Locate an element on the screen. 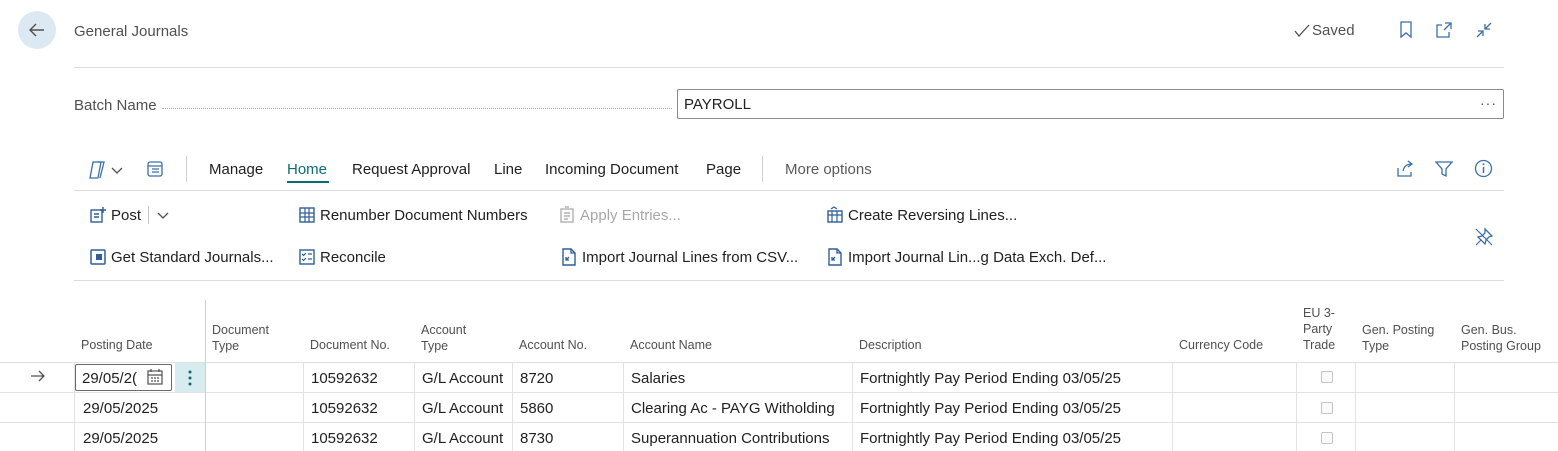  header-divider is located at coordinates (789, 67).